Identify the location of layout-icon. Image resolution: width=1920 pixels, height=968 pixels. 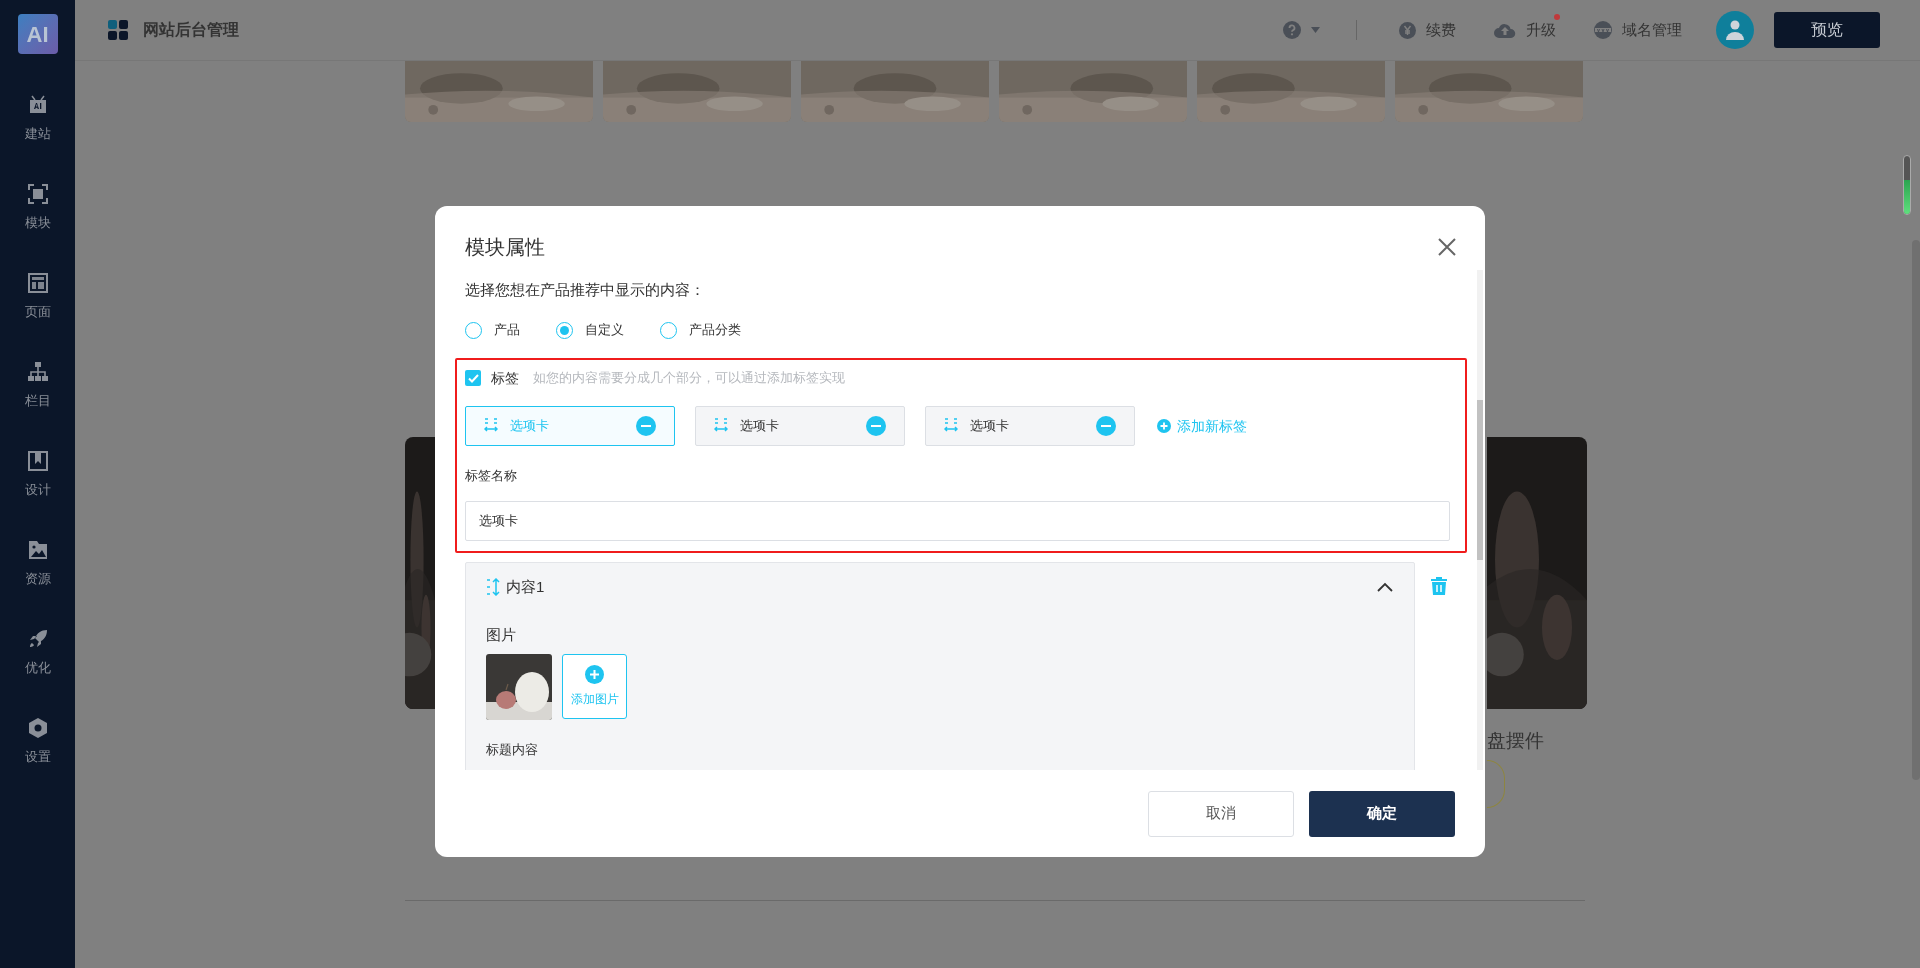
(37, 283).